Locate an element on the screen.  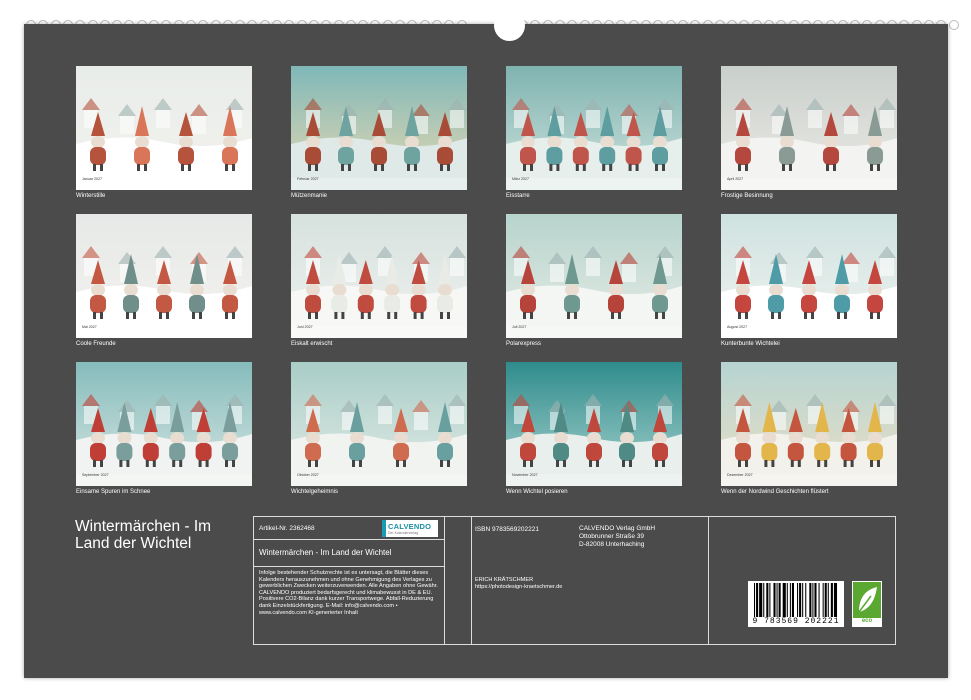
calvendo-logo: CALVENDO Der Kalenderverlag is located at coordinates (410, 528).